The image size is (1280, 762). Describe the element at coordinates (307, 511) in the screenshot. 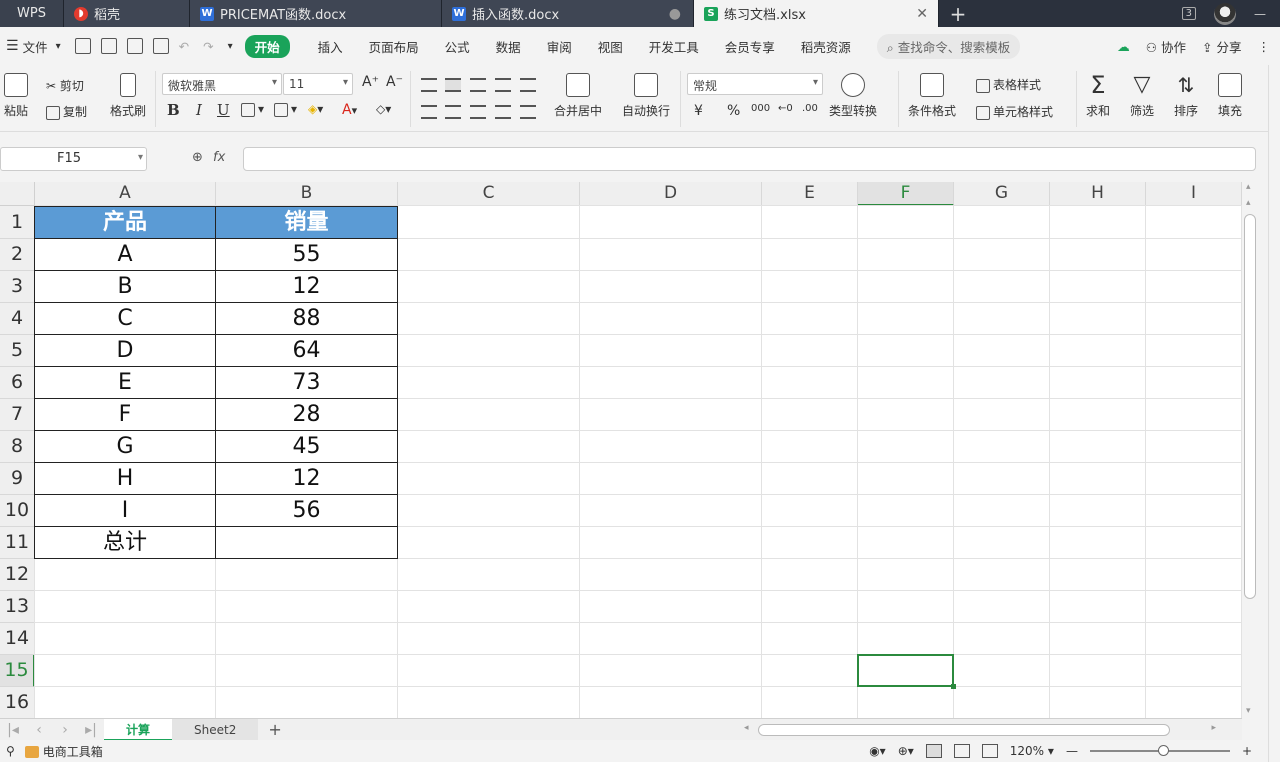

I see `table-cell: 56` at that location.